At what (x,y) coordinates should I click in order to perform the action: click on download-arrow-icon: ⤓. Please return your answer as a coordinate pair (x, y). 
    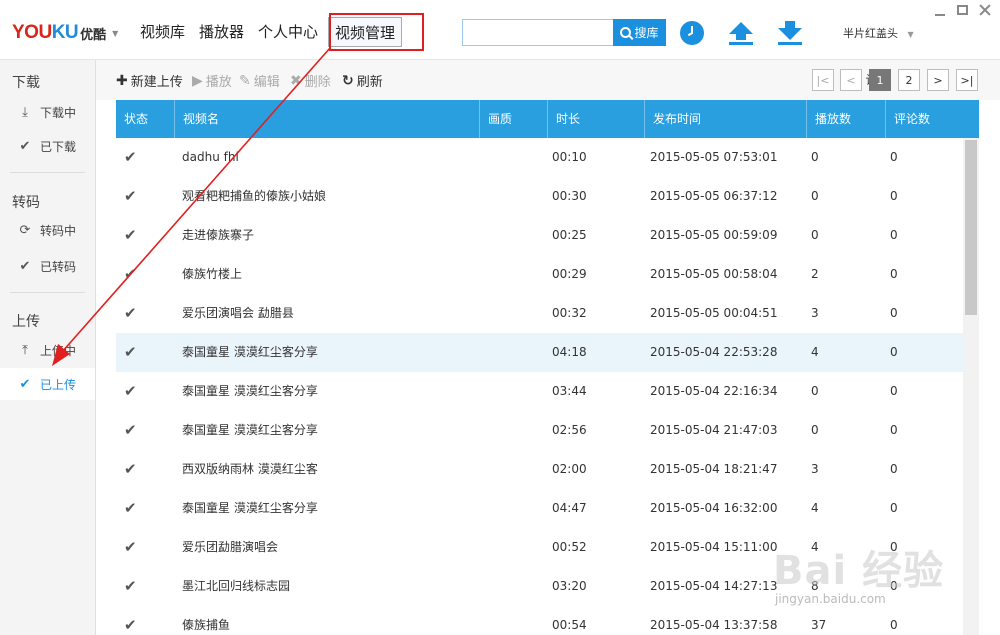
    Looking at the image, I should click on (25, 112).